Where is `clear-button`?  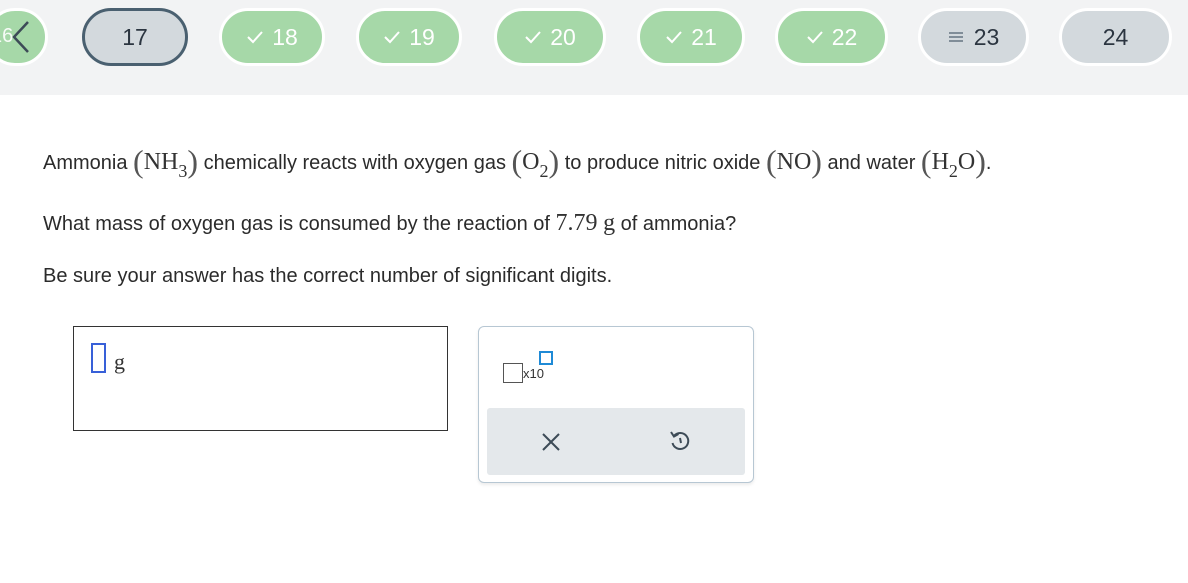 clear-button is located at coordinates (551, 442).